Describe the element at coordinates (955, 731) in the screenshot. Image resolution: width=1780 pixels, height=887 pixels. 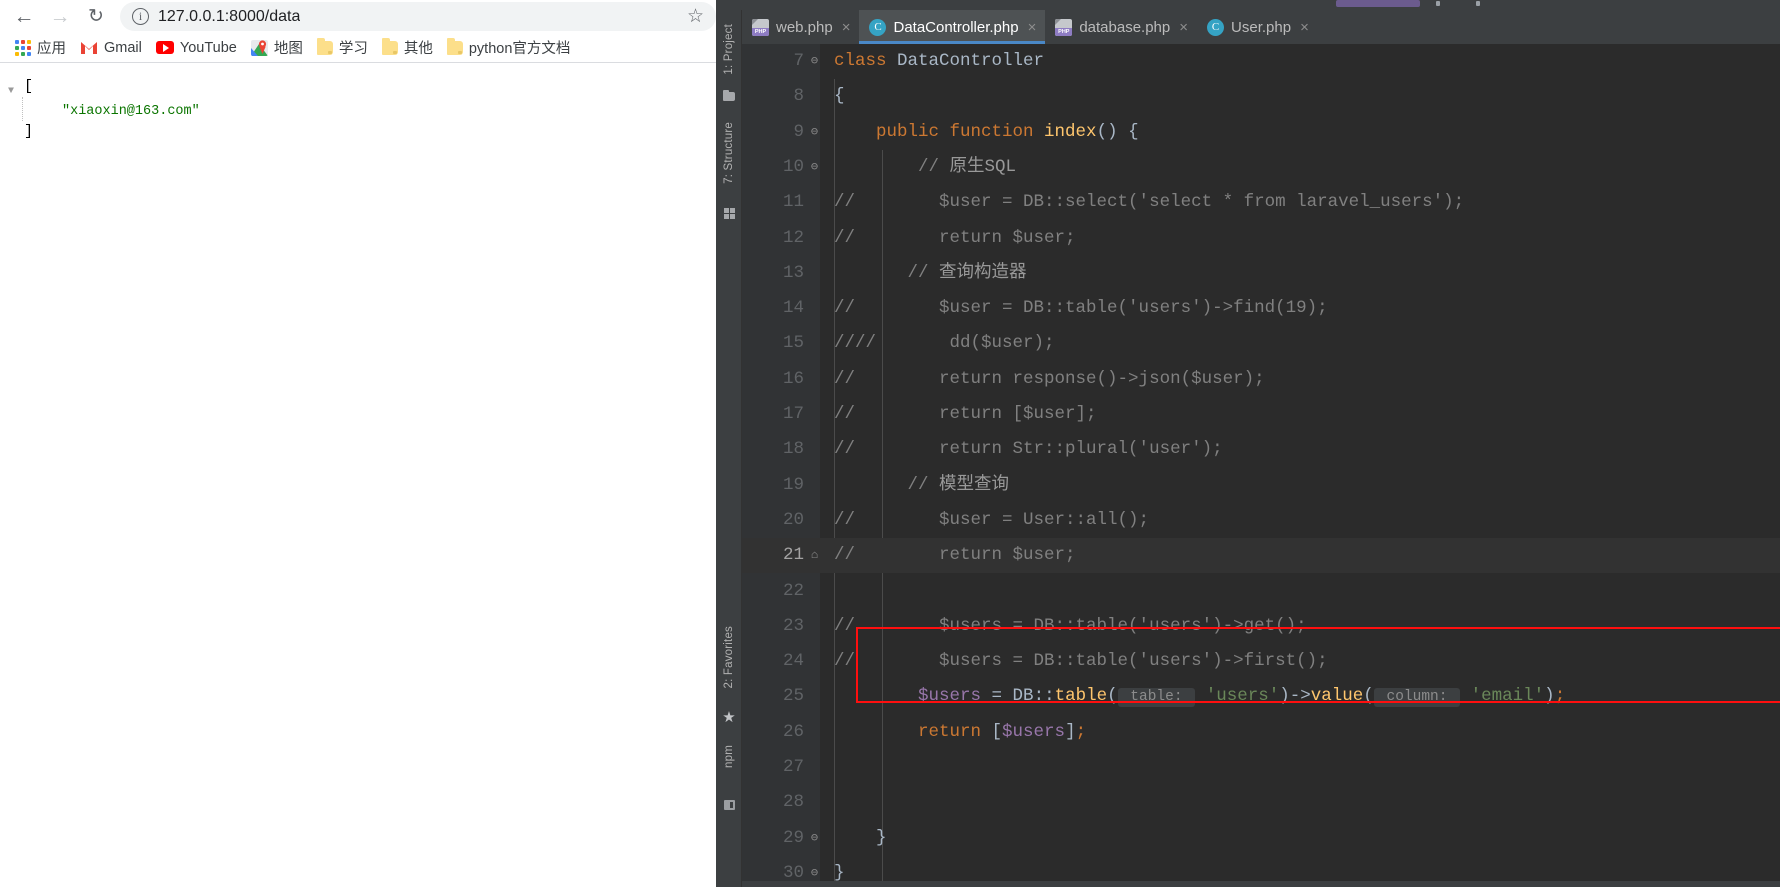
I see `code-token: return` at that location.